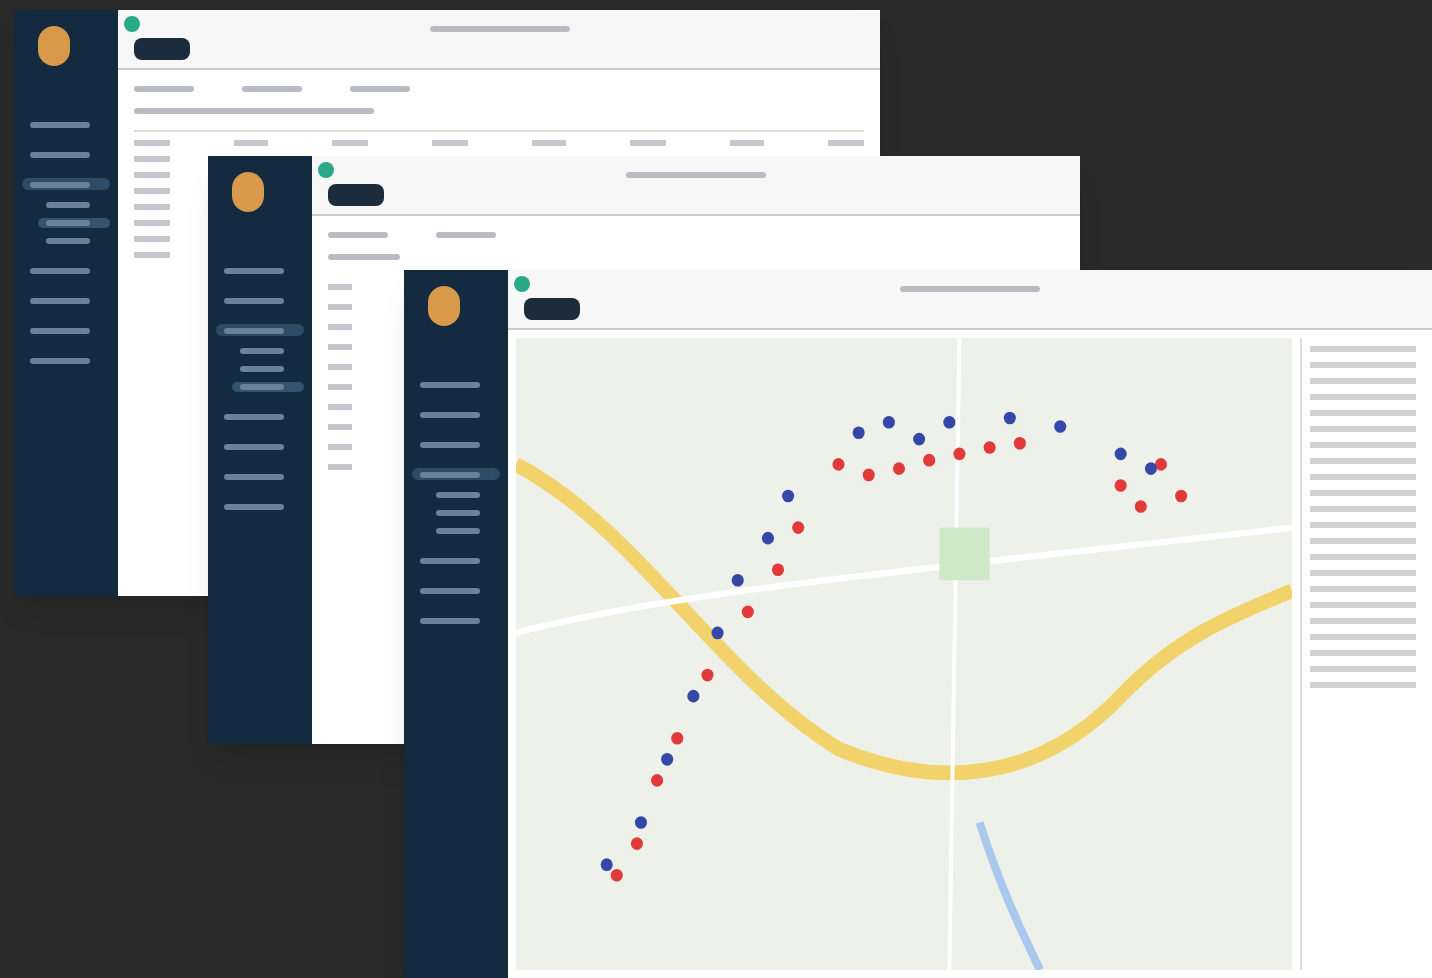  What do you see at coordinates (364, 257) in the screenshot?
I see `blurred-link-bar` at bounding box center [364, 257].